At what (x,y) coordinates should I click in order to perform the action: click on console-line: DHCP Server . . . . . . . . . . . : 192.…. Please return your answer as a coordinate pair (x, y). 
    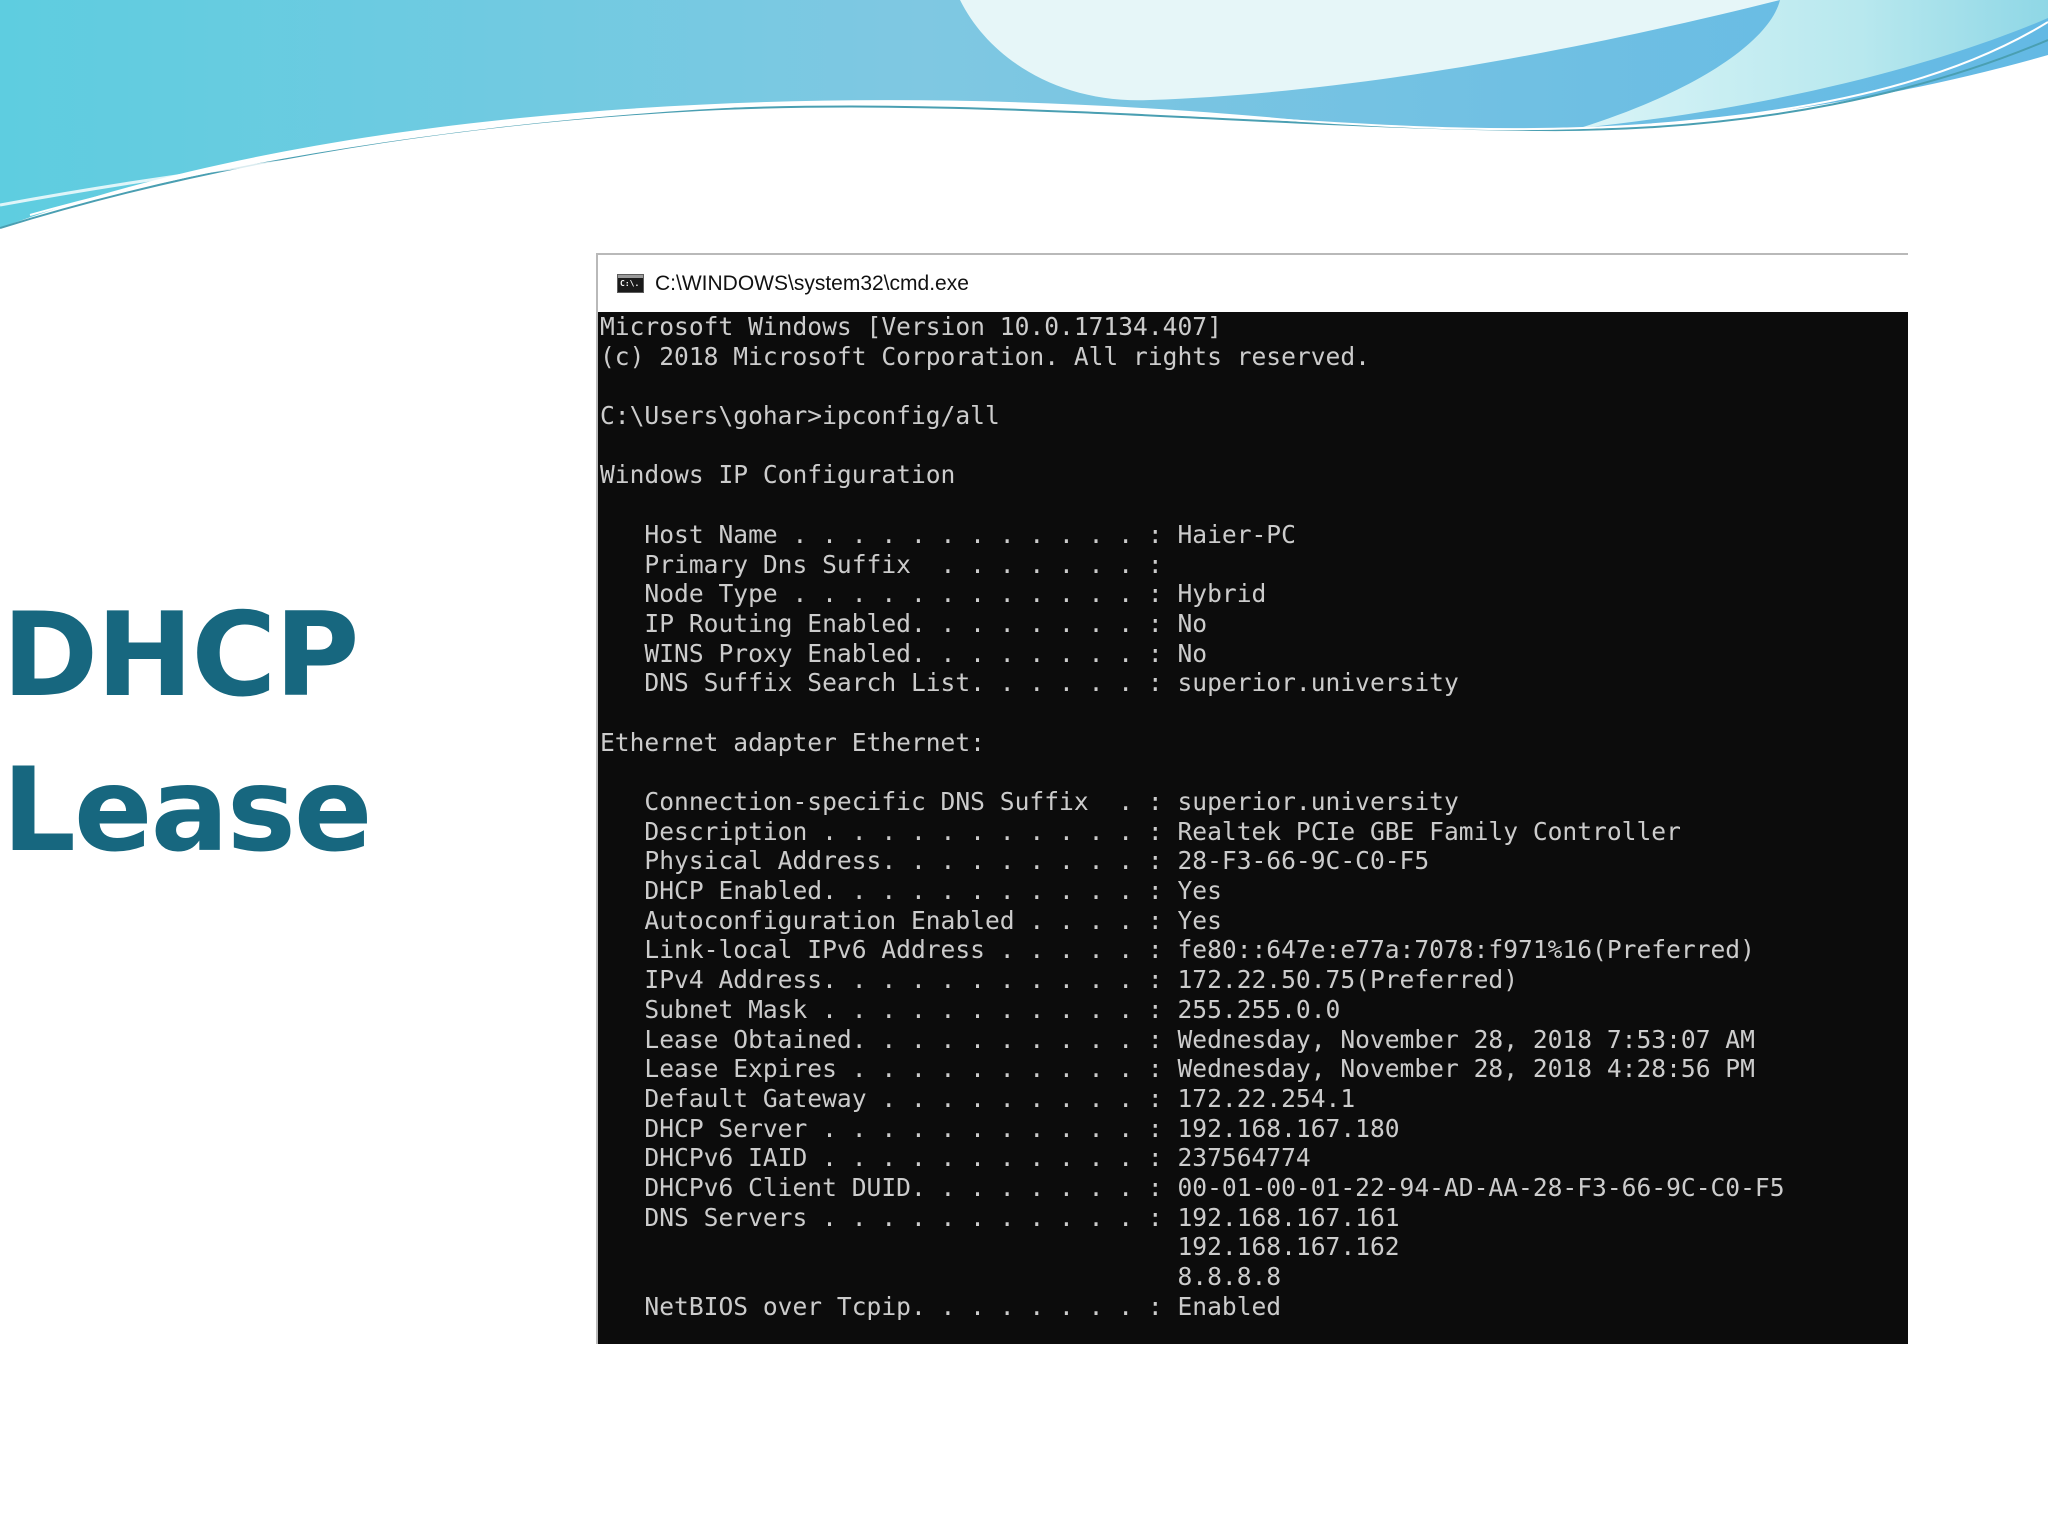
    Looking at the image, I should click on (1000, 1128).